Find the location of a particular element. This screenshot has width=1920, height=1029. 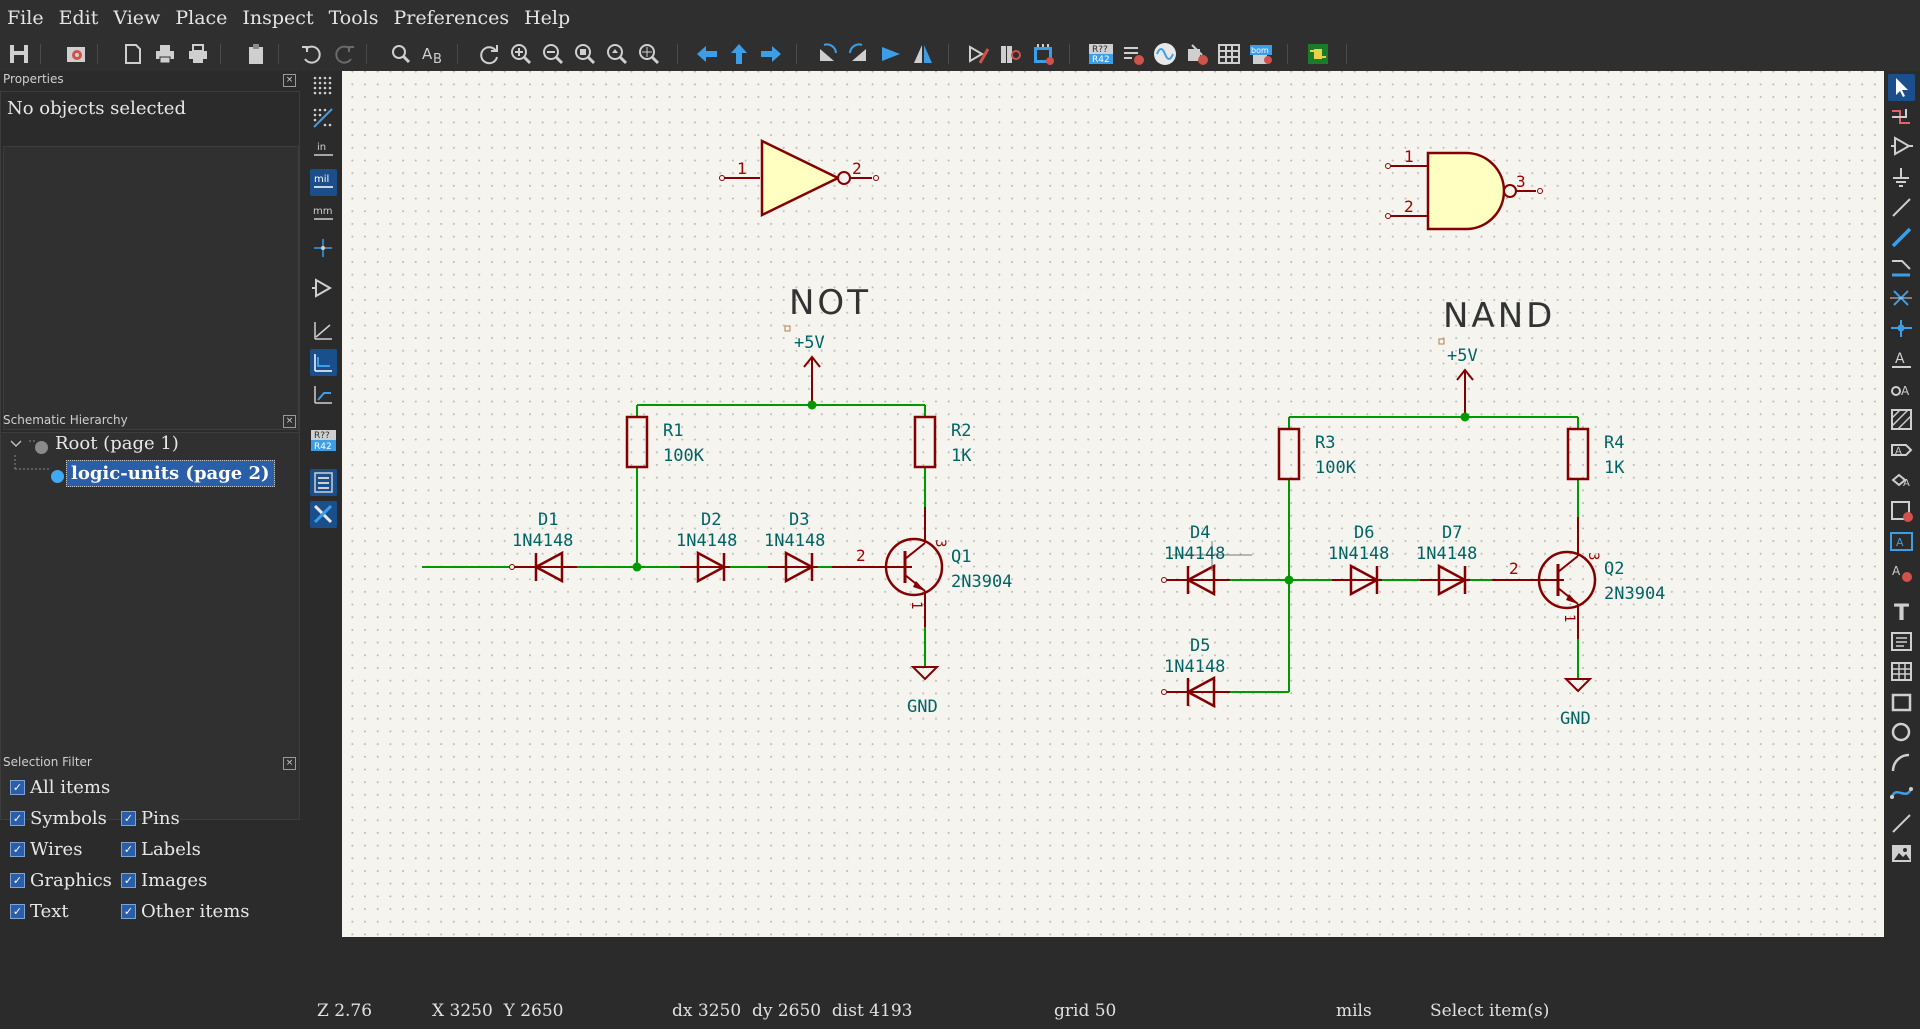

menu-edit: Edit is located at coordinates (79, 18).